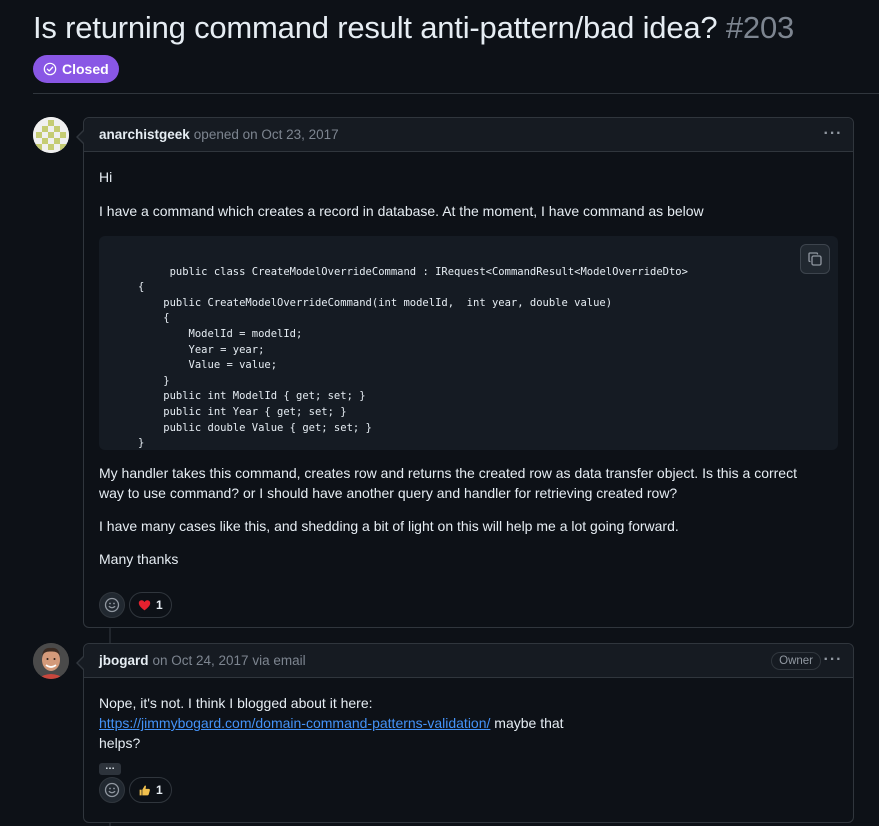  Describe the element at coordinates (144, 134) in the screenshot. I see `comment-author: anarchistgeek` at that location.